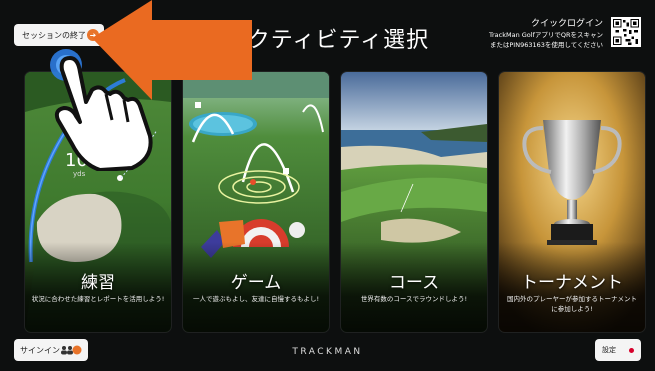  What do you see at coordinates (618, 350) in the screenshot?
I see `settings-button: 設定` at bounding box center [618, 350].